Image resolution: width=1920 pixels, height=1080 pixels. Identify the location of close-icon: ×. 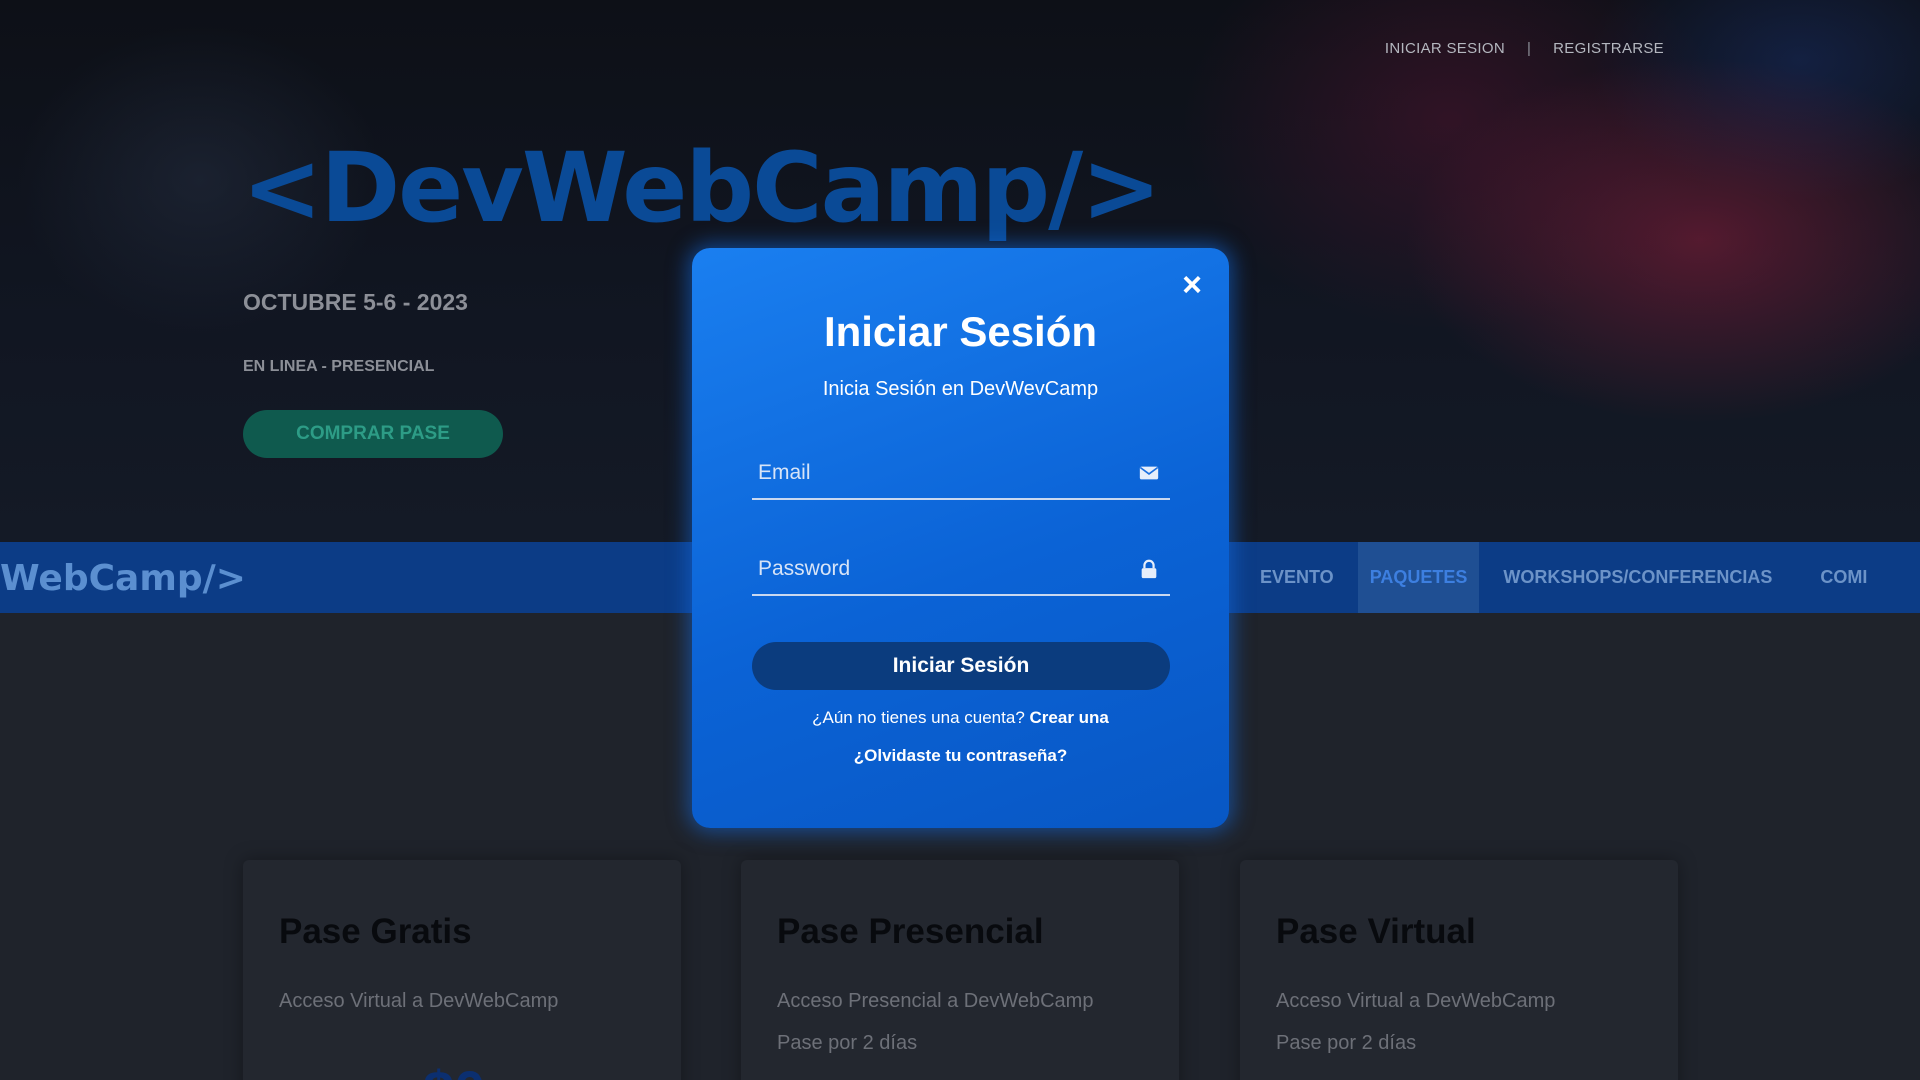
(1192, 285).